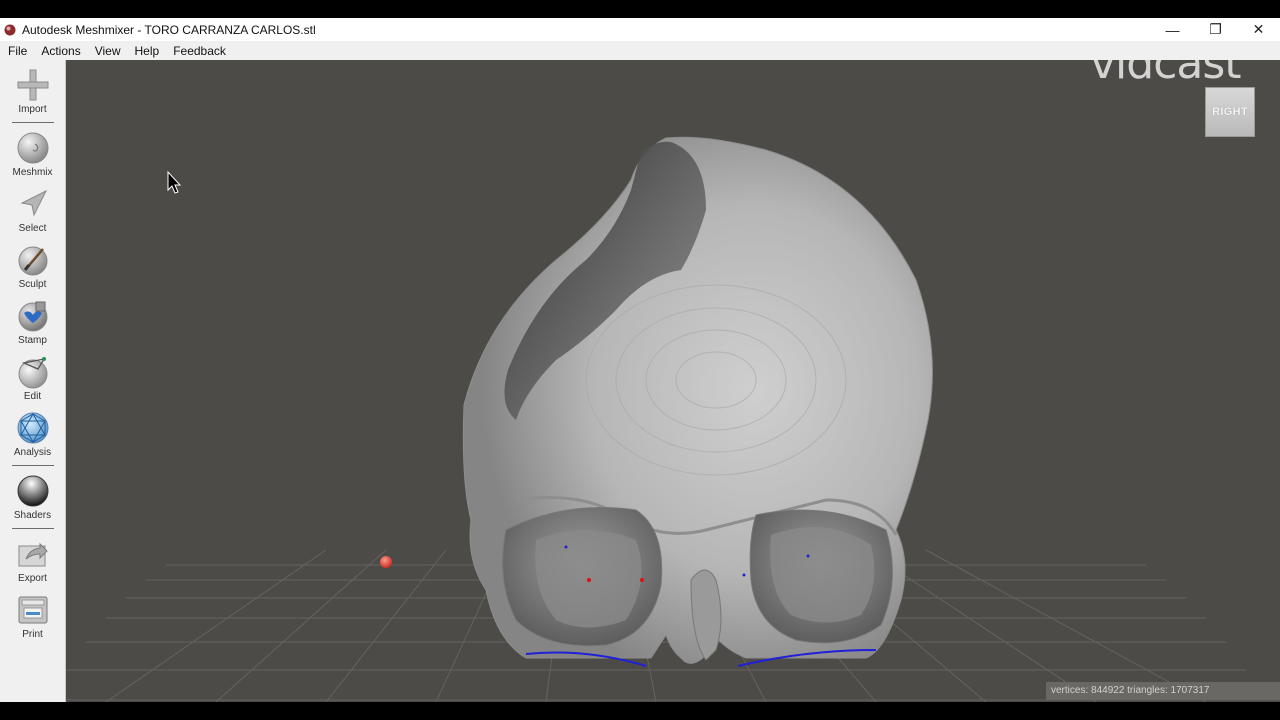 This screenshot has width=1280, height=720. I want to click on shaders-tool: Shaders, so click(32, 497).